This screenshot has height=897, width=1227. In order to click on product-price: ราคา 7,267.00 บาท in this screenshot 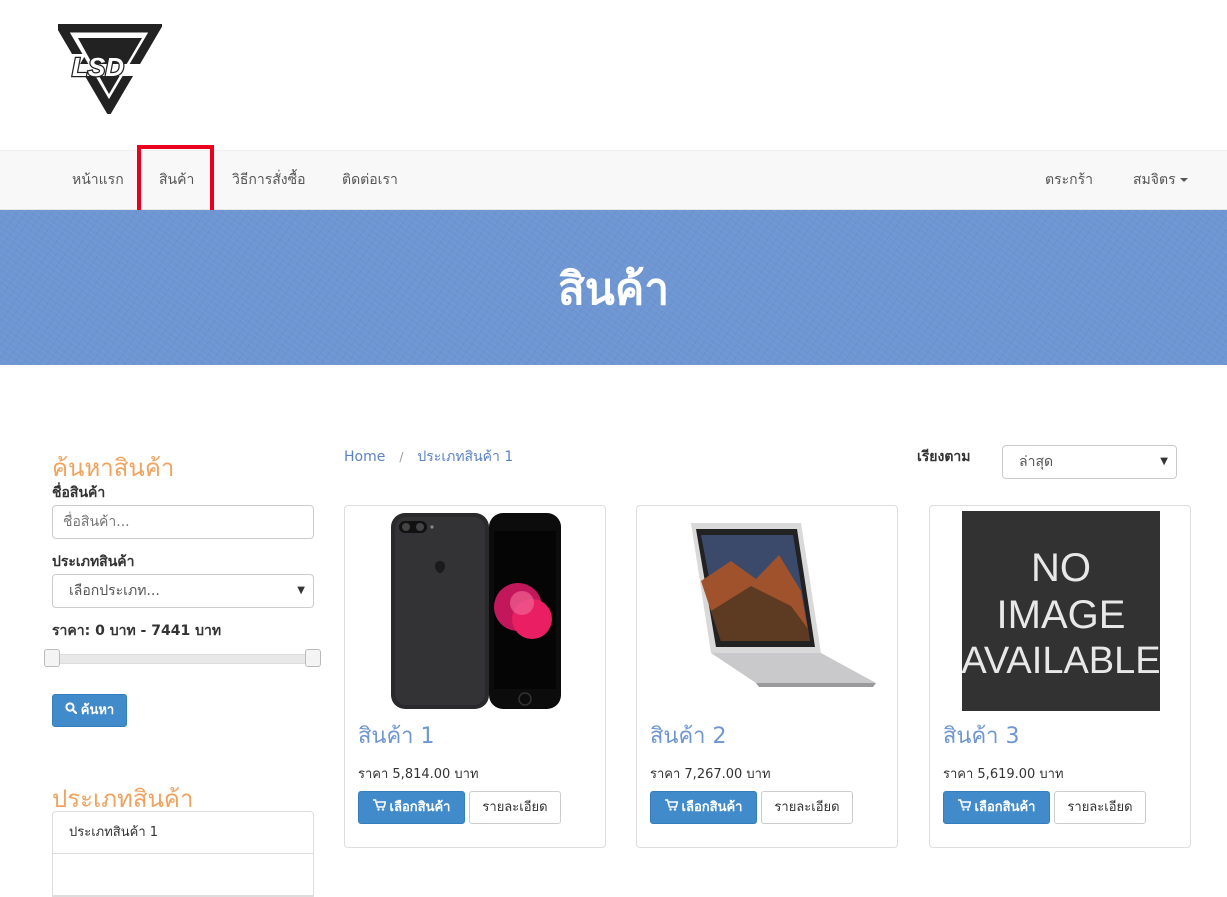, I will do `click(710, 774)`.